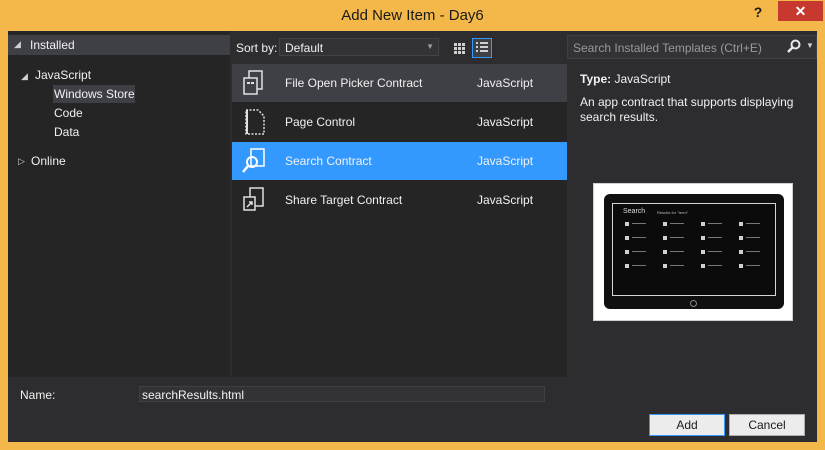 The width and height of the screenshot is (825, 450). What do you see at coordinates (800, 11) in the screenshot?
I see `close-button: ✕` at bounding box center [800, 11].